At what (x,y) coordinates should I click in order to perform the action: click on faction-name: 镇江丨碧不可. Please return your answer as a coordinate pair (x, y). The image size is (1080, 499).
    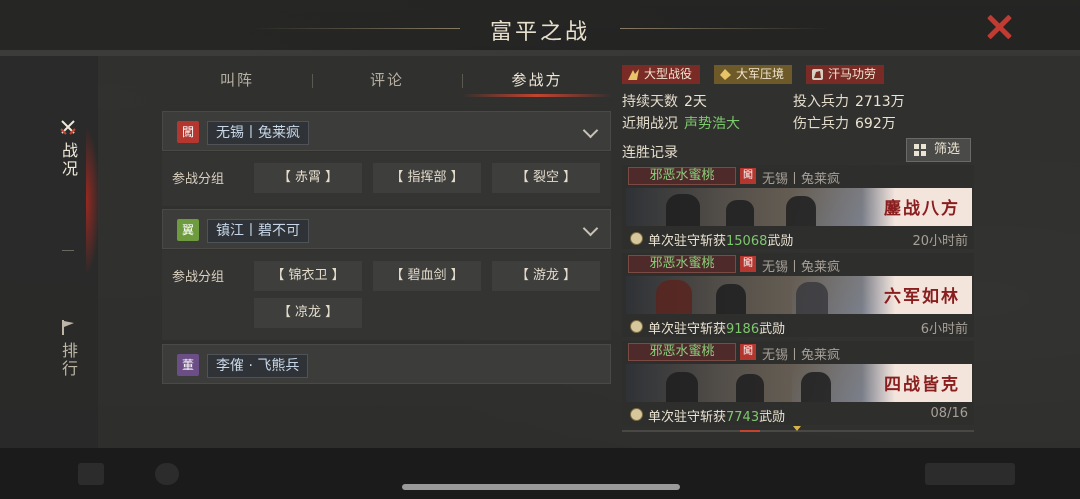
    Looking at the image, I should click on (258, 231).